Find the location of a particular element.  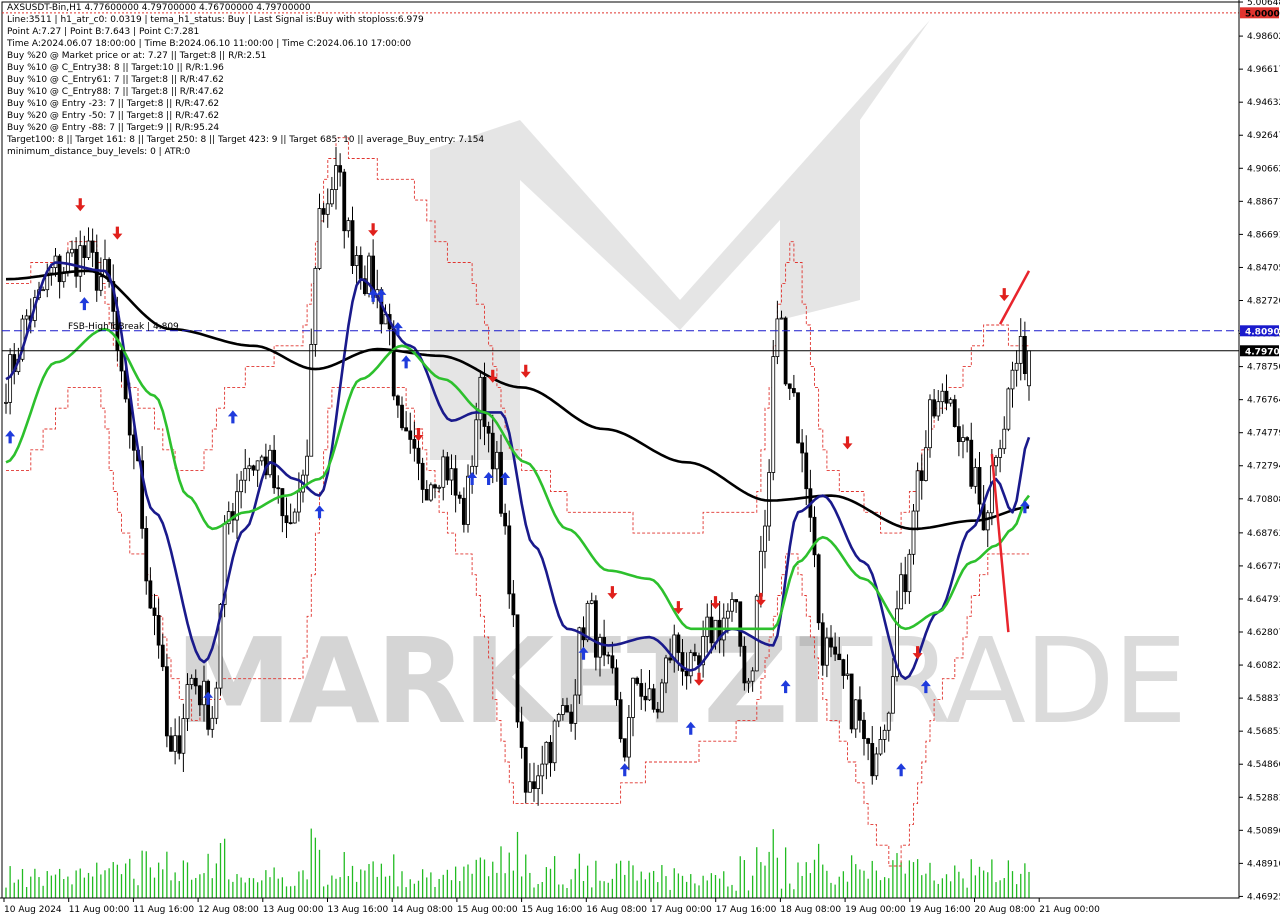

y-axis-tick-label: 4.84705 is located at coordinates (1263, 268).